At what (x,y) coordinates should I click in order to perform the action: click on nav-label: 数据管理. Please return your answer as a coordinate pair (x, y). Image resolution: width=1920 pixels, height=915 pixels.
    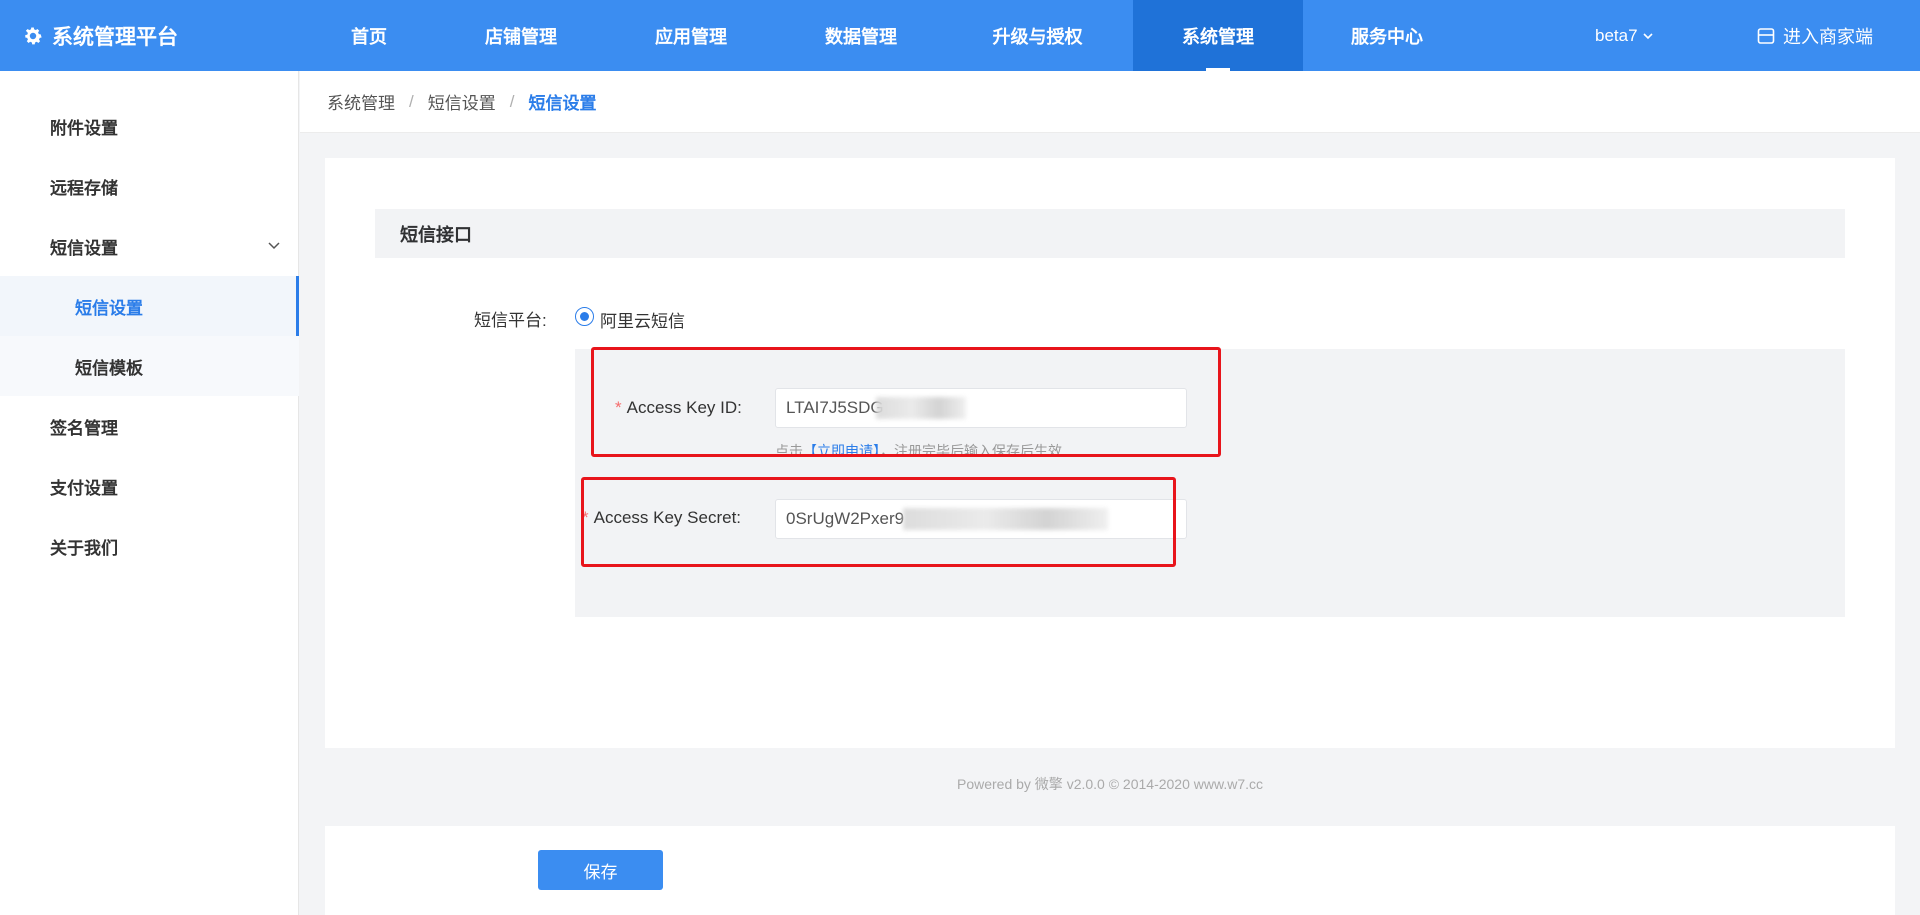
    Looking at the image, I should click on (861, 36).